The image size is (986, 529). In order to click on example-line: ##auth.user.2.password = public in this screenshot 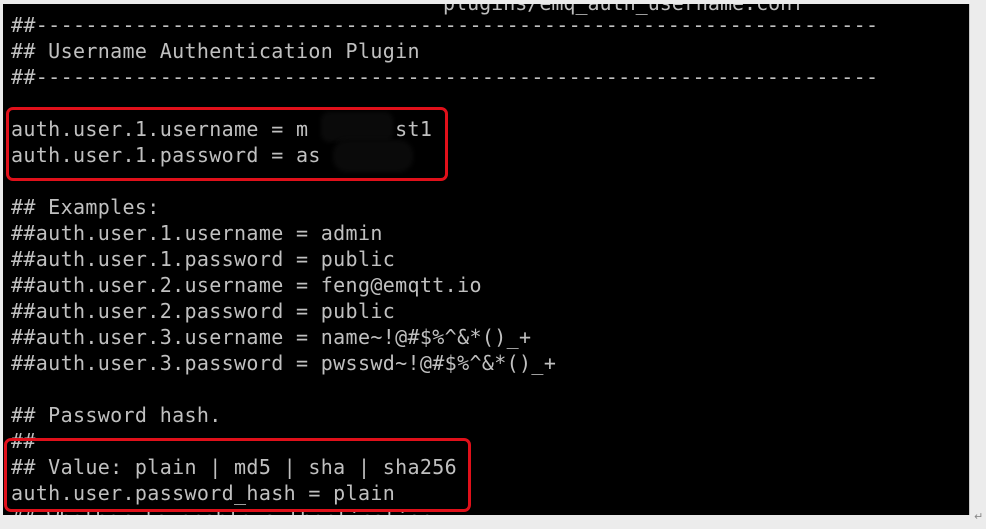, I will do `click(203, 311)`.